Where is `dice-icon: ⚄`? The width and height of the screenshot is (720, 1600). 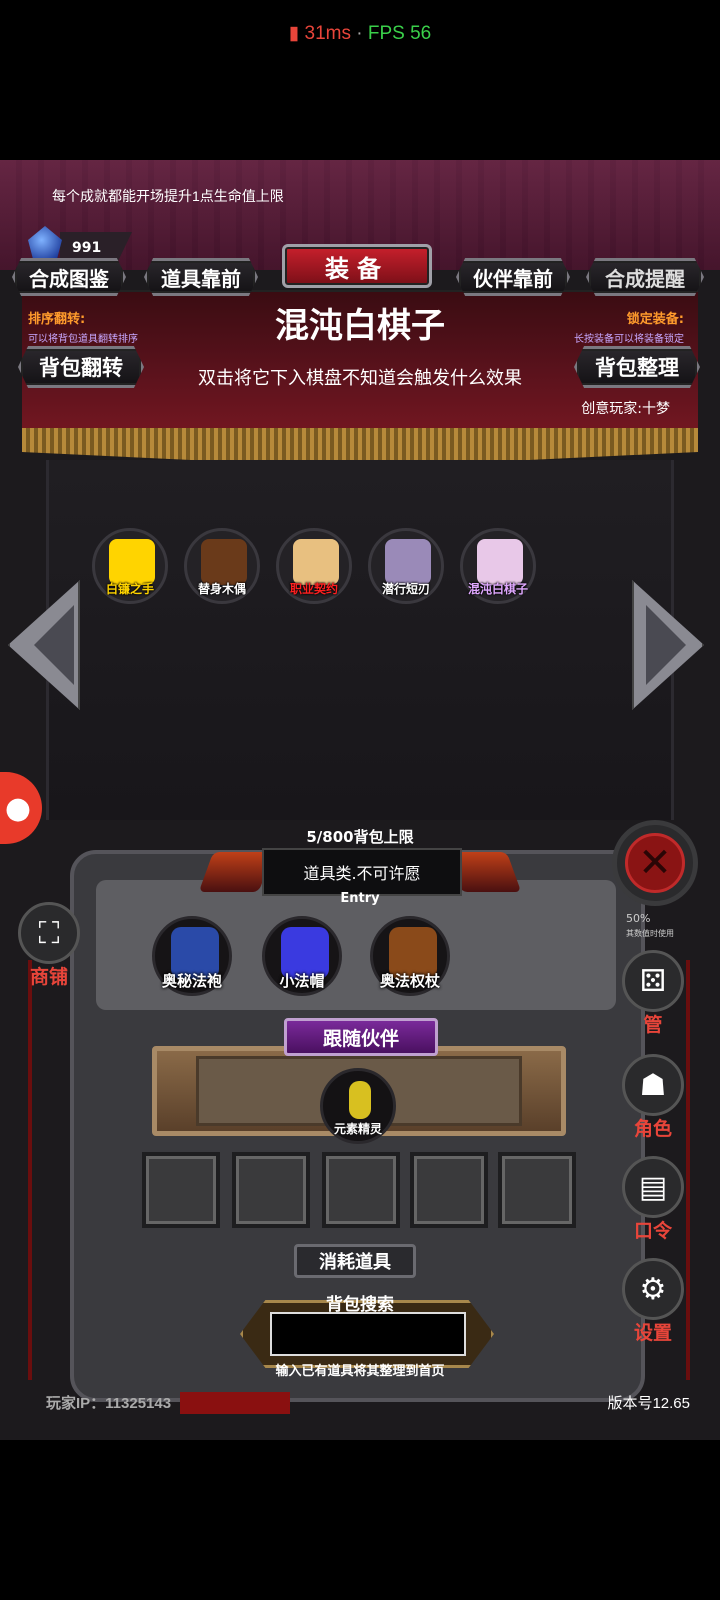 dice-icon: ⚄ is located at coordinates (653, 981).